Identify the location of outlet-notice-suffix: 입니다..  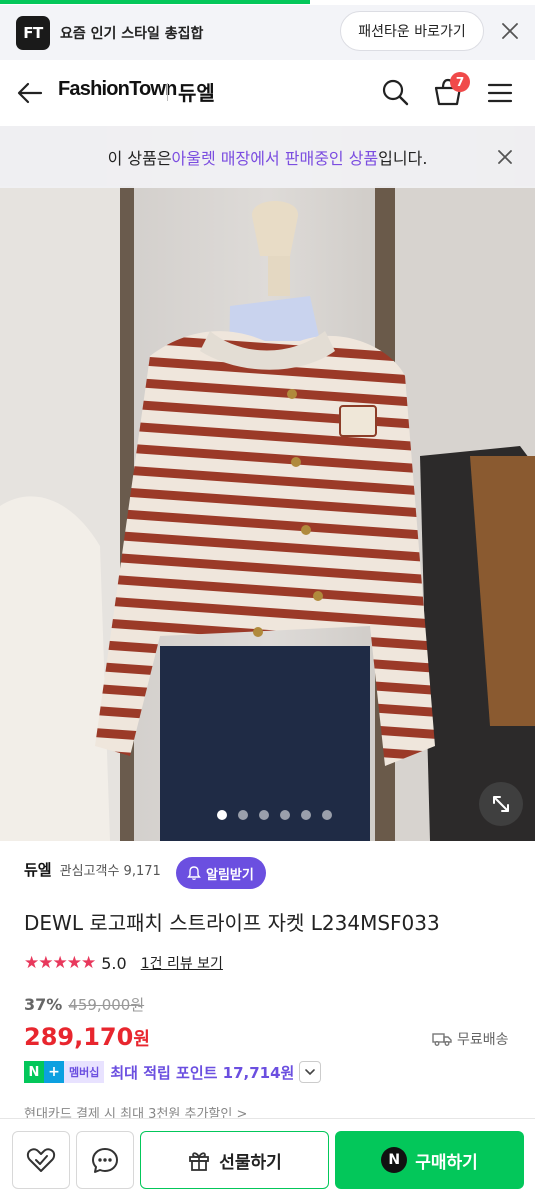
(403, 158).